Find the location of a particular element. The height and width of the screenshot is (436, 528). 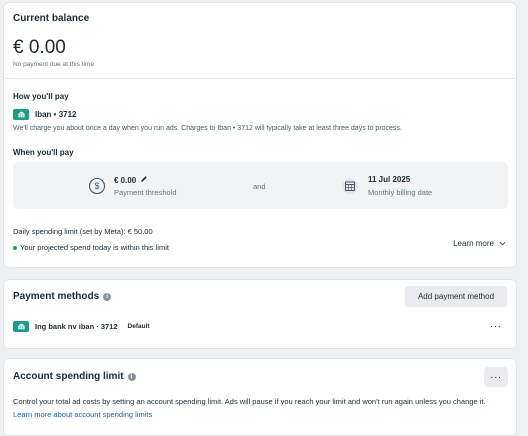

divider is located at coordinates (261, 78).